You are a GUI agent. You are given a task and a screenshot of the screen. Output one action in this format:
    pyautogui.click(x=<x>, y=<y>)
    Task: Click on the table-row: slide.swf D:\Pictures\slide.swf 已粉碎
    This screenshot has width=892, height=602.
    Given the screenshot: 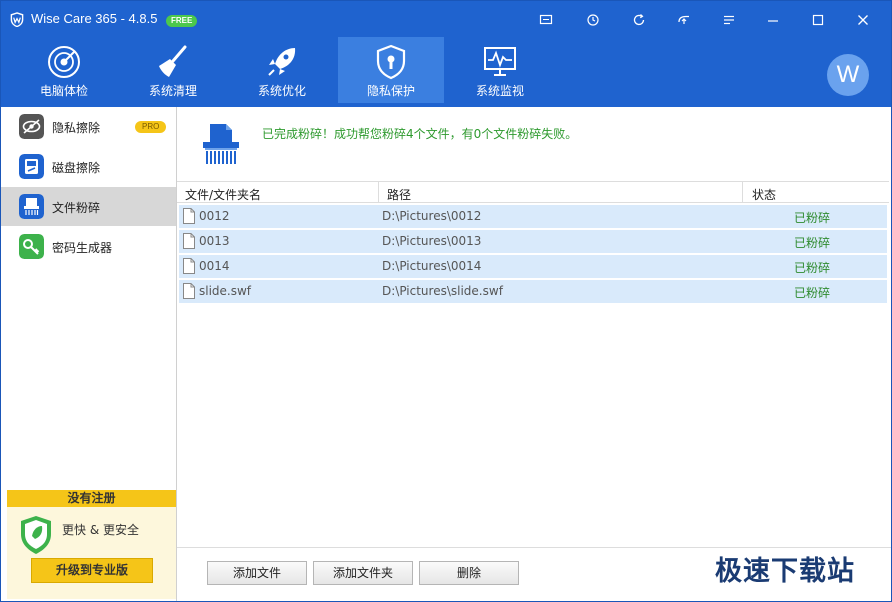 What is the action you would take?
    pyautogui.click(x=533, y=291)
    